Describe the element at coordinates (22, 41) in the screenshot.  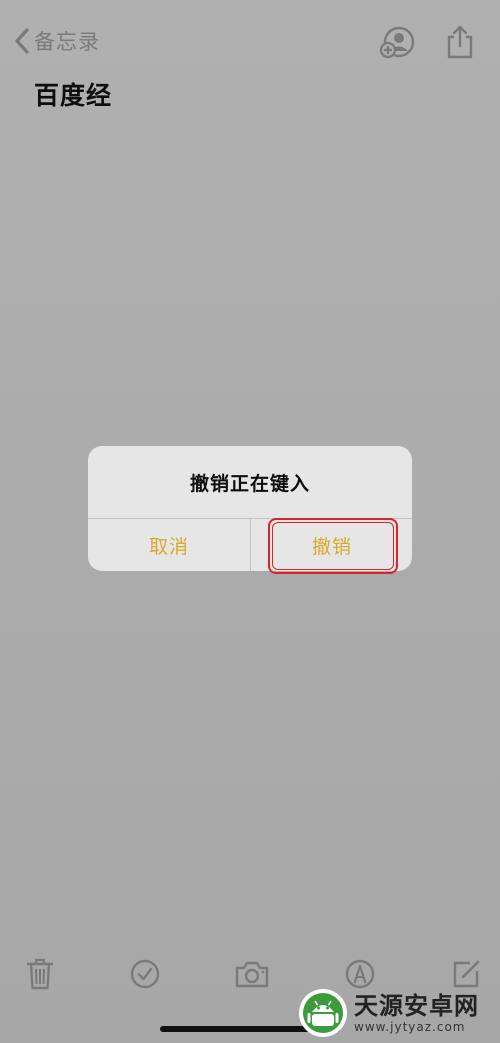
I see `chevron-left-icon` at that location.